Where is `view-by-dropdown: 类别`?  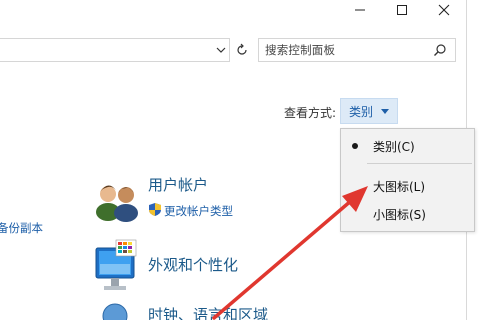
view-by-dropdown: 类别 is located at coordinates (369, 111).